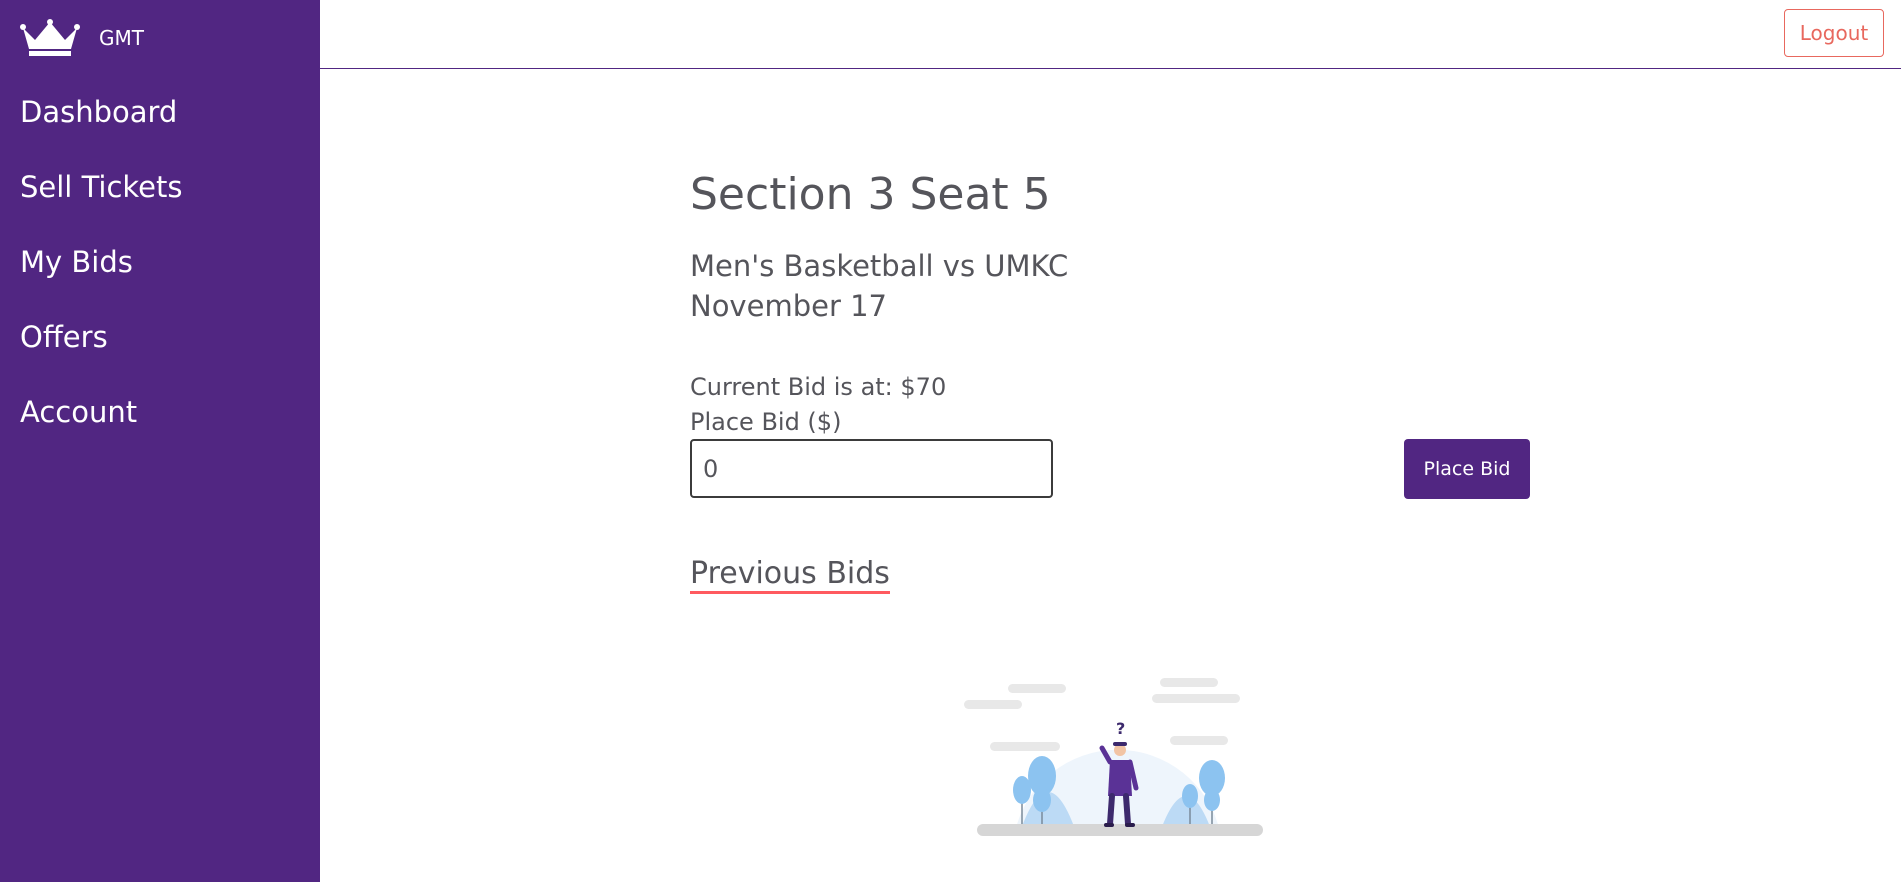 This screenshot has height=882, width=1901. I want to click on sidebar-item-offers: Offers, so click(101, 352).